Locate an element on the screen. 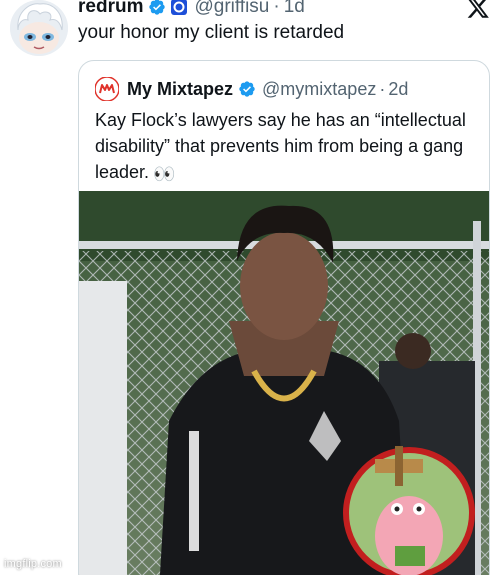 The height and width of the screenshot is (575, 500). tweet-header: redrum @griffisu · 1d is located at coordinates (191, 10).